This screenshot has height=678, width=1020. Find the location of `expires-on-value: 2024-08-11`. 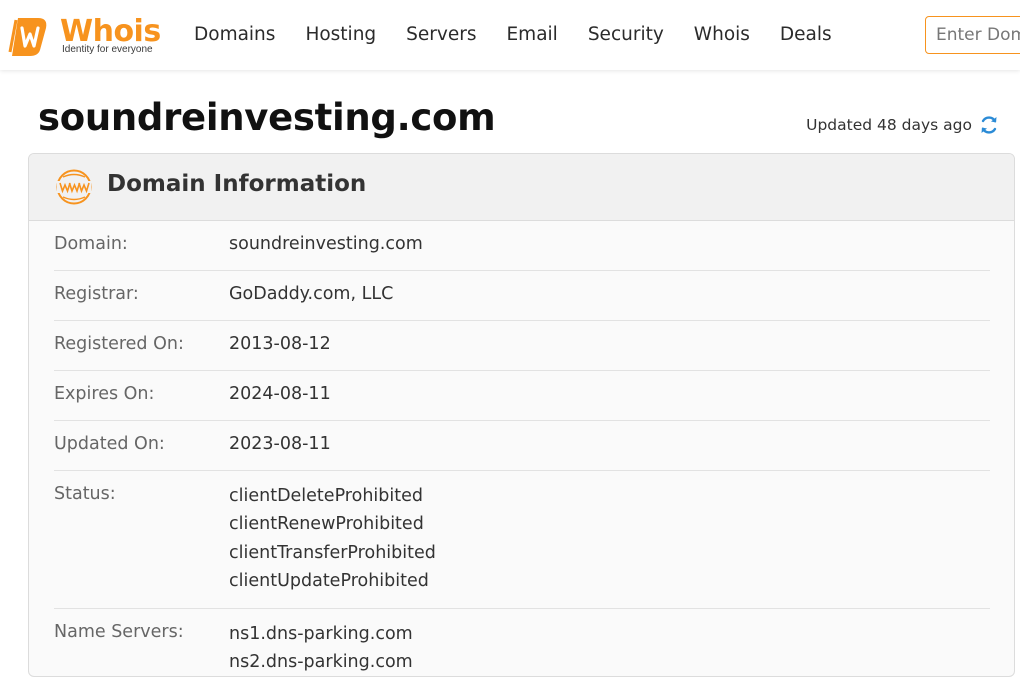

expires-on-value: 2024-08-11 is located at coordinates (280, 394).